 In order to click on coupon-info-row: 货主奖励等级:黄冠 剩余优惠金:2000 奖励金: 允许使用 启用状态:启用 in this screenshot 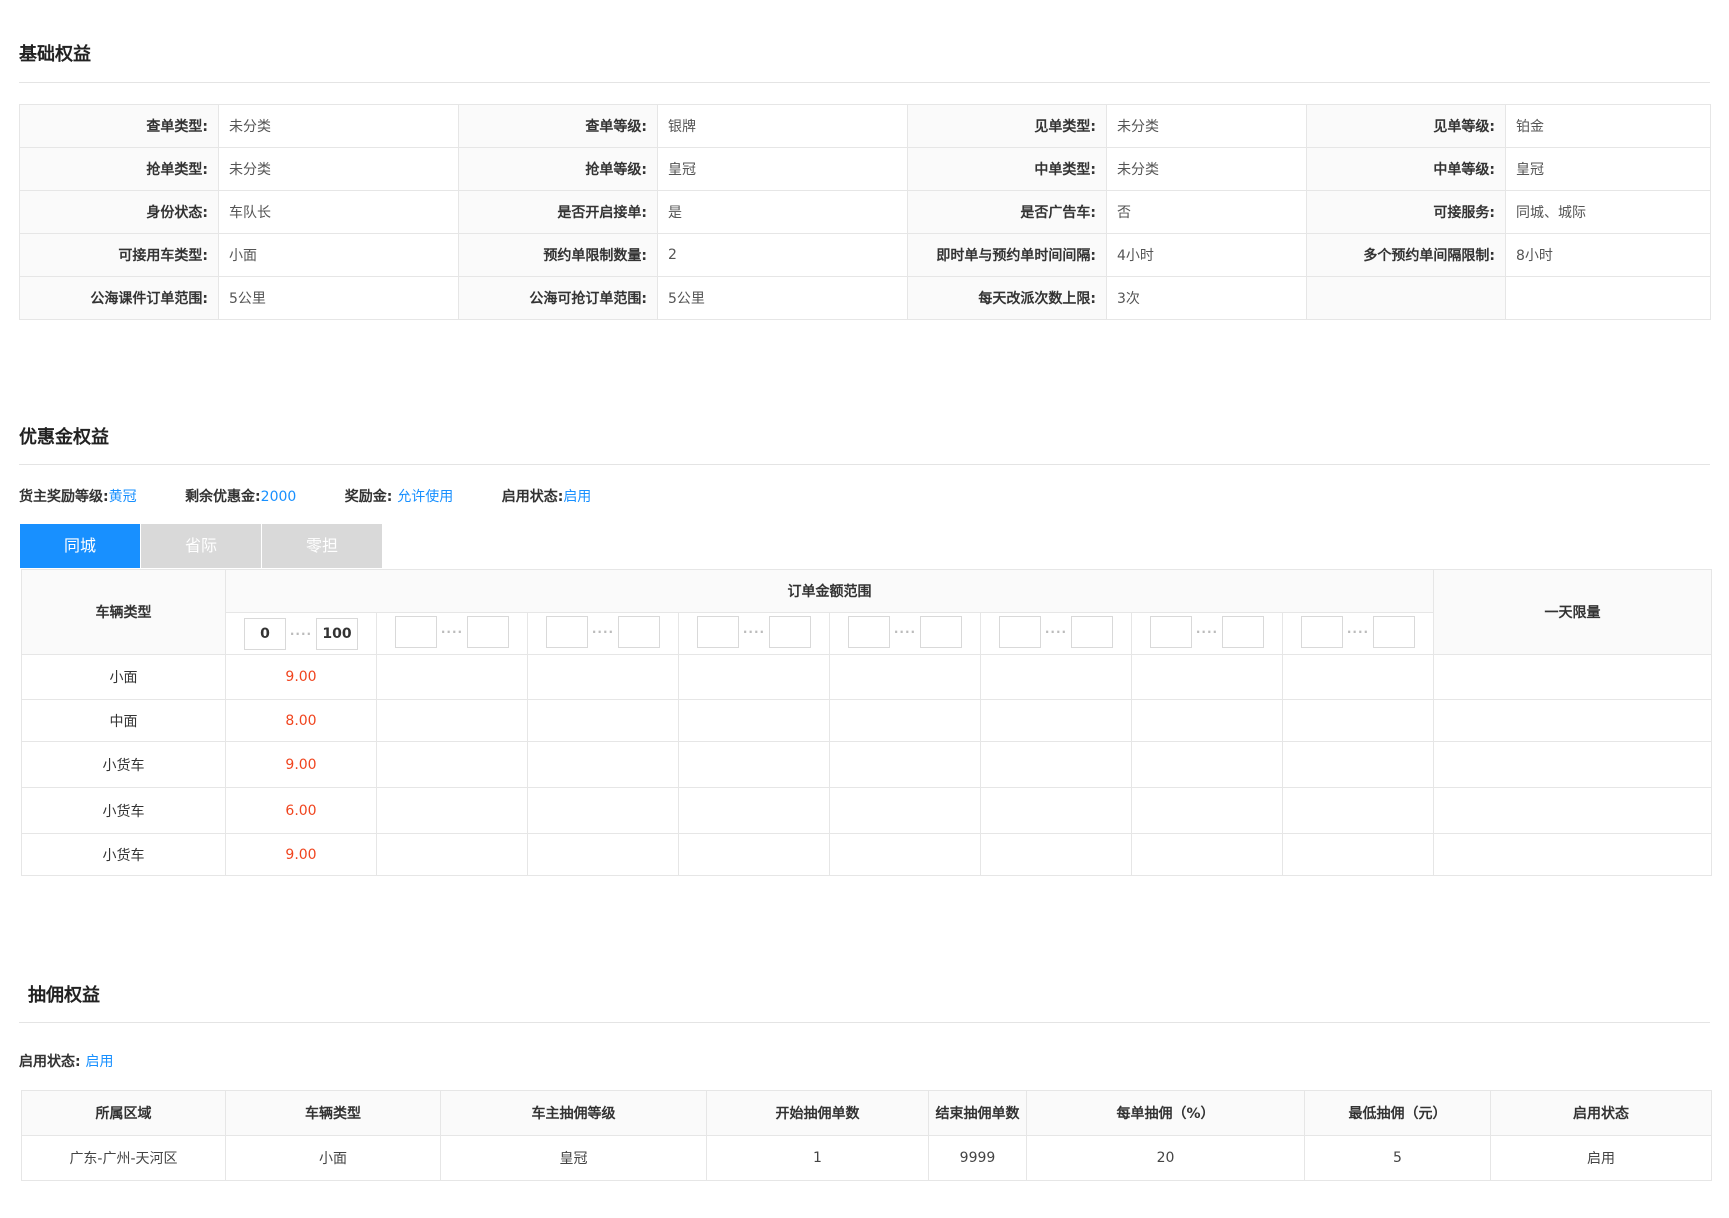, I will do `click(327, 496)`.